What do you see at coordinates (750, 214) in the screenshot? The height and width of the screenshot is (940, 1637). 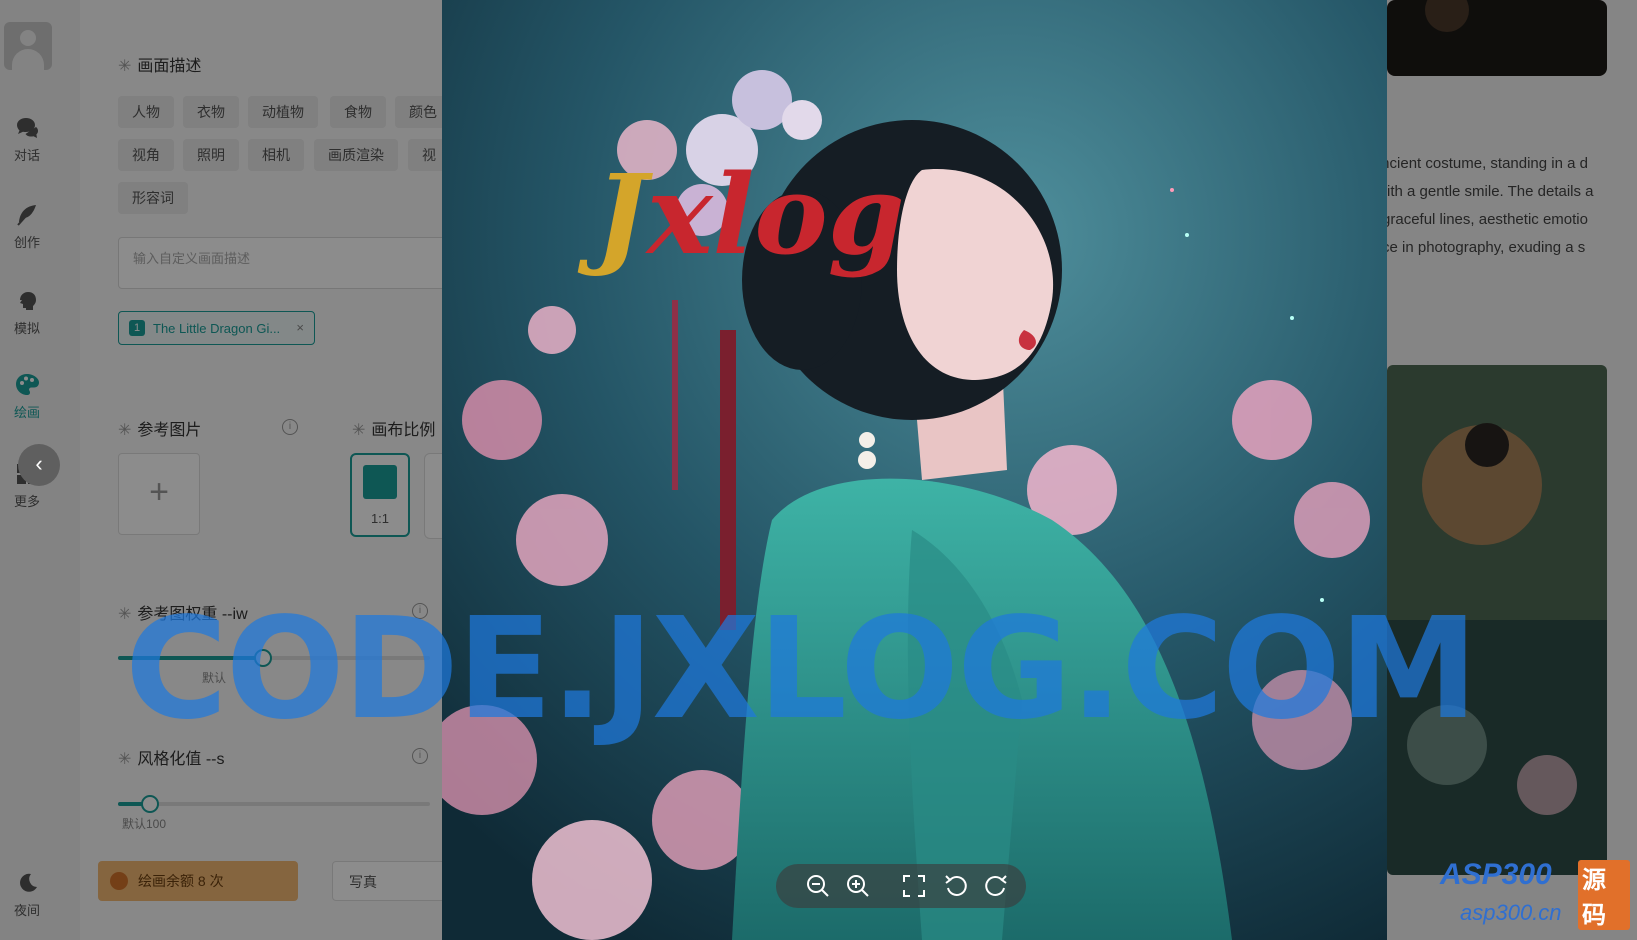 I see `watermark-logo: Jxlog` at bounding box center [750, 214].